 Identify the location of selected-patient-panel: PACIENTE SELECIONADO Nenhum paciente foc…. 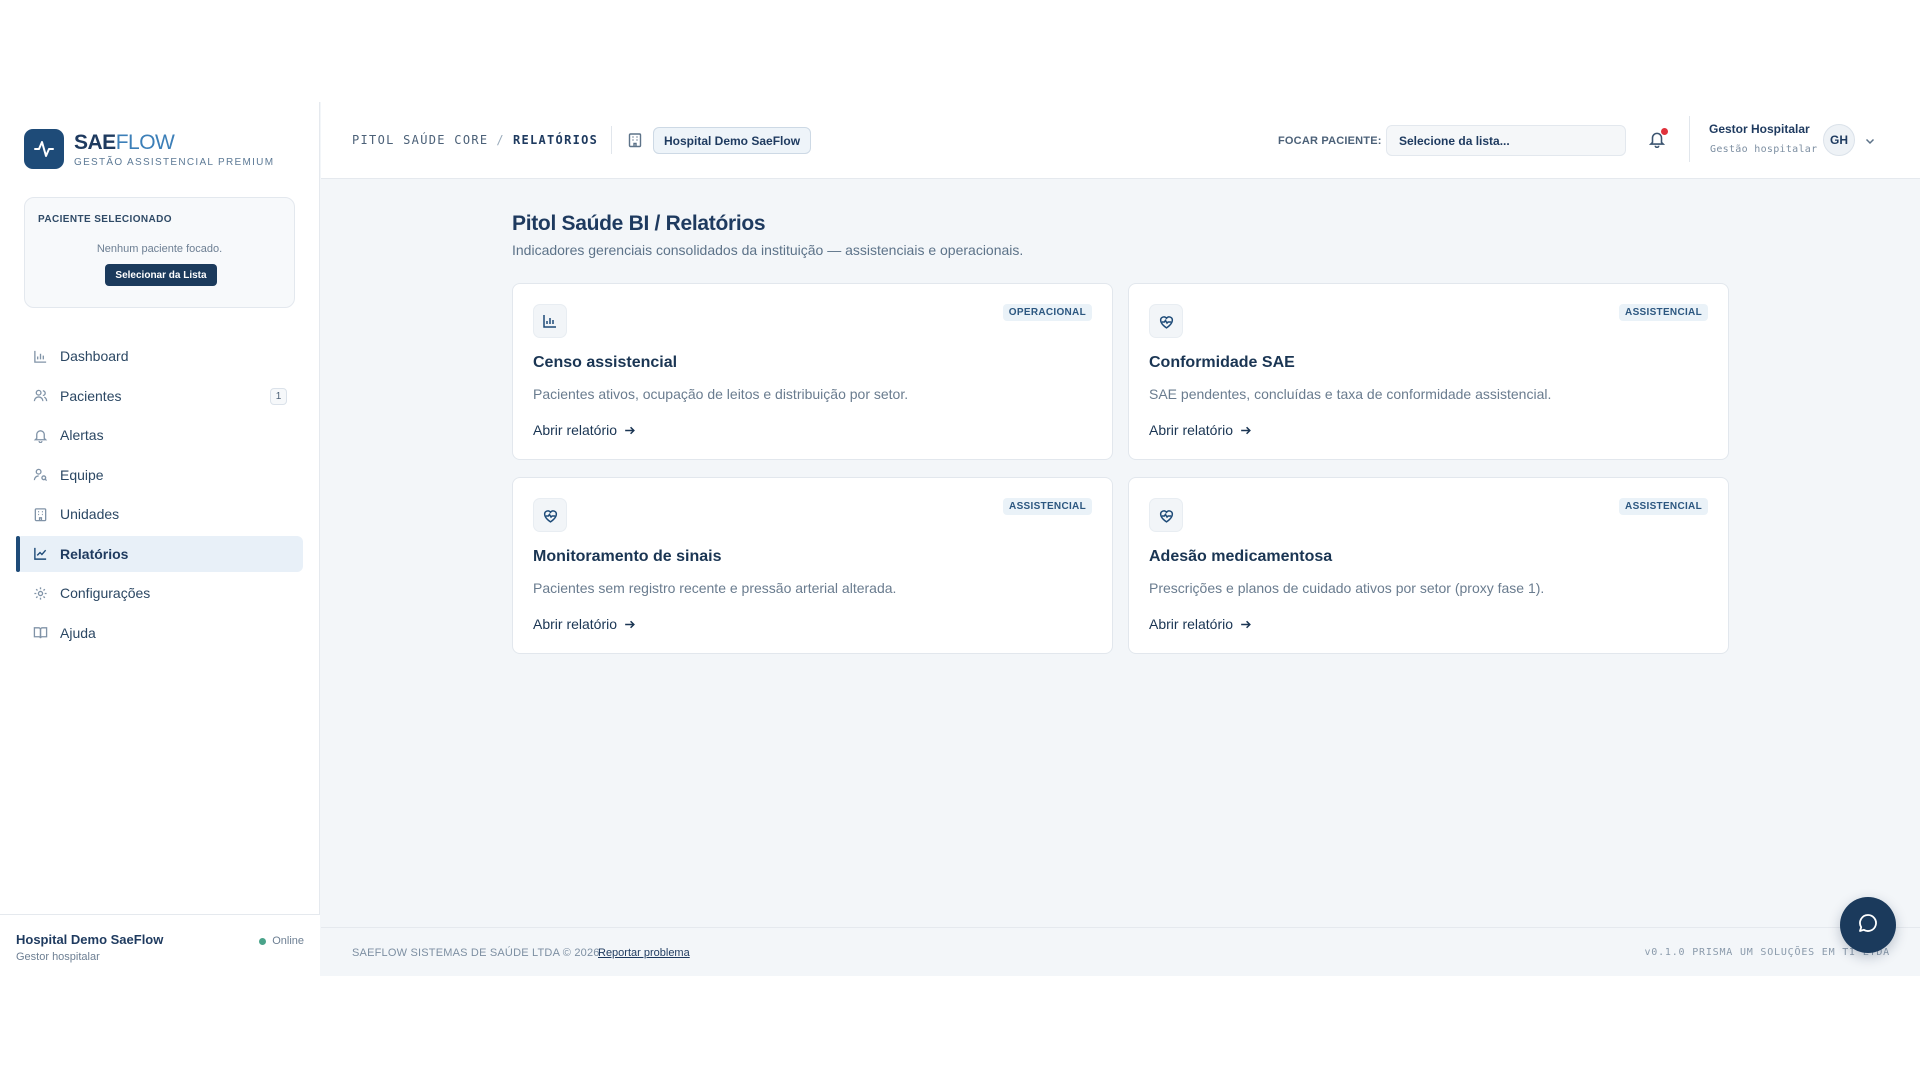
(159, 252).